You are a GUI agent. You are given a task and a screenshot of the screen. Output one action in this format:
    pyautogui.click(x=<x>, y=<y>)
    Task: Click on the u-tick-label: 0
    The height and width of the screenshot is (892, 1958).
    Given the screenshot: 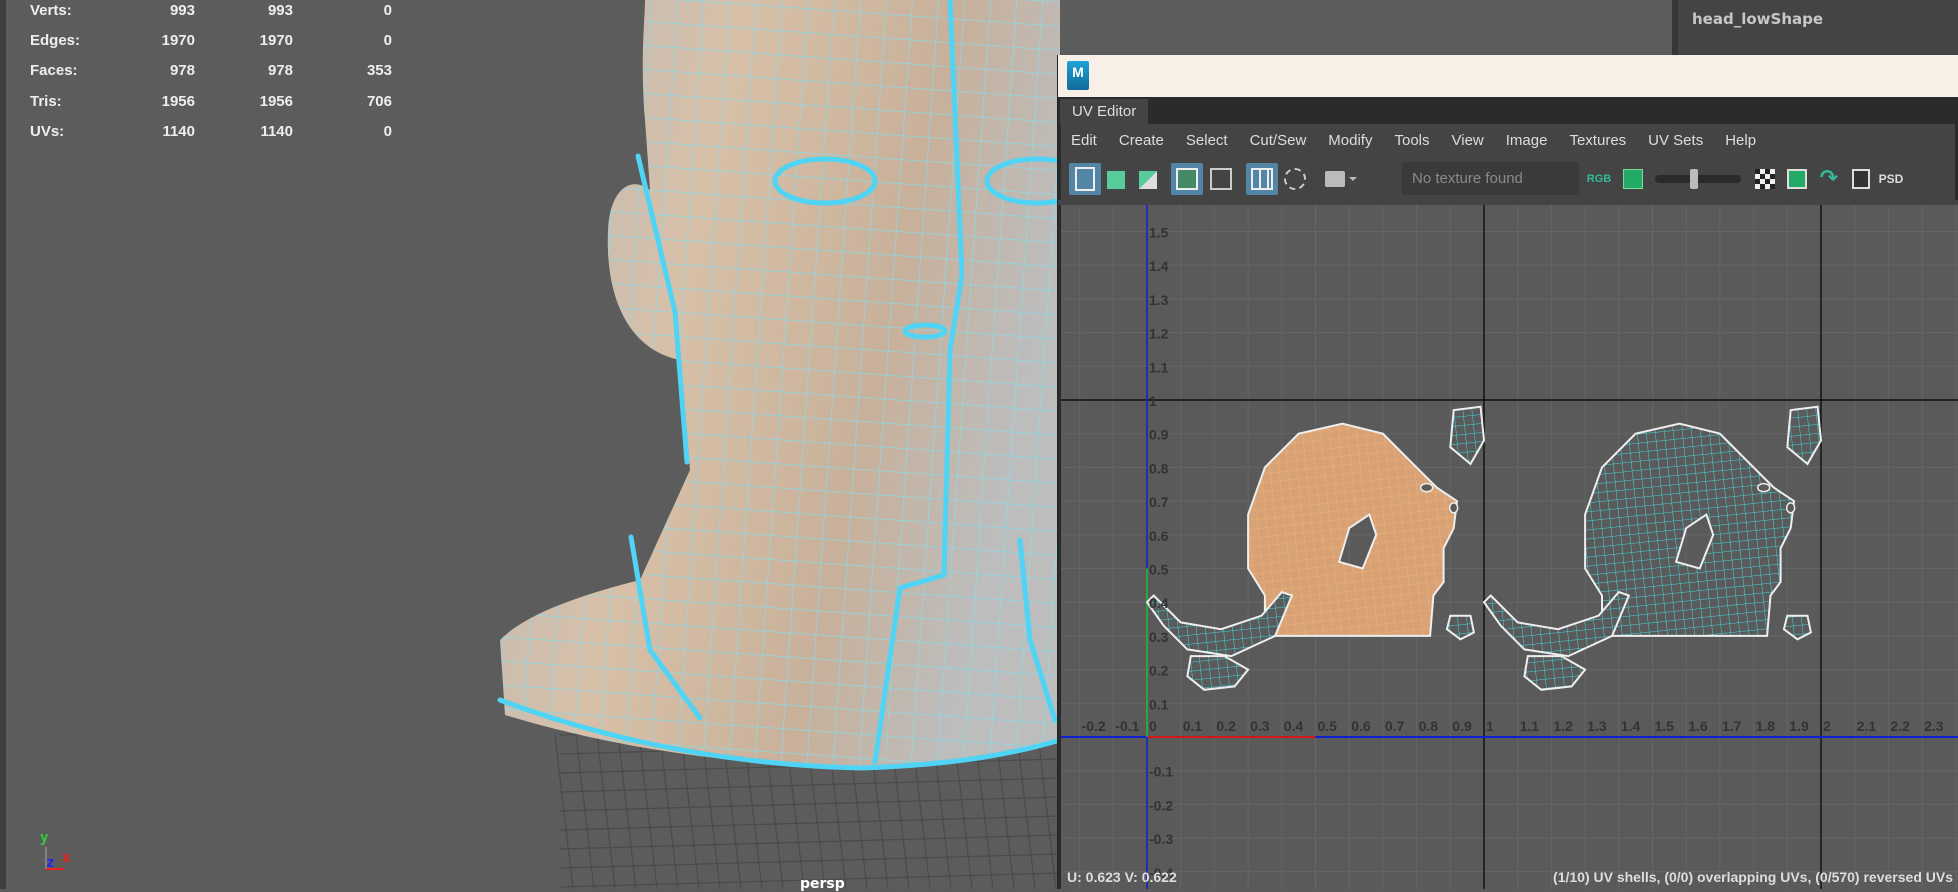 What is the action you would take?
    pyautogui.click(x=1153, y=726)
    